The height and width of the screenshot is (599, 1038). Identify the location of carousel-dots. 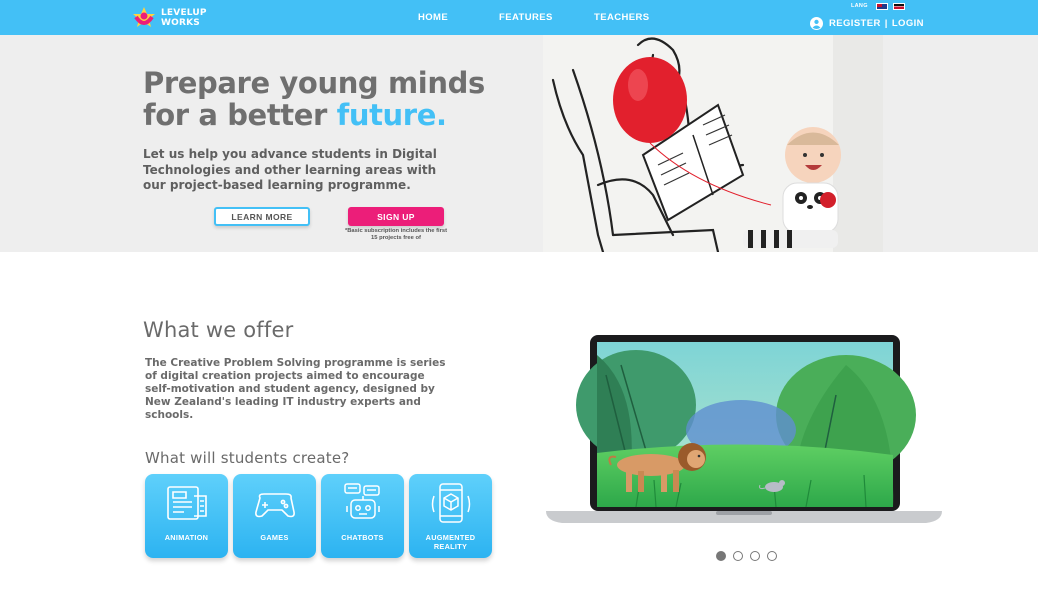
(750, 556).